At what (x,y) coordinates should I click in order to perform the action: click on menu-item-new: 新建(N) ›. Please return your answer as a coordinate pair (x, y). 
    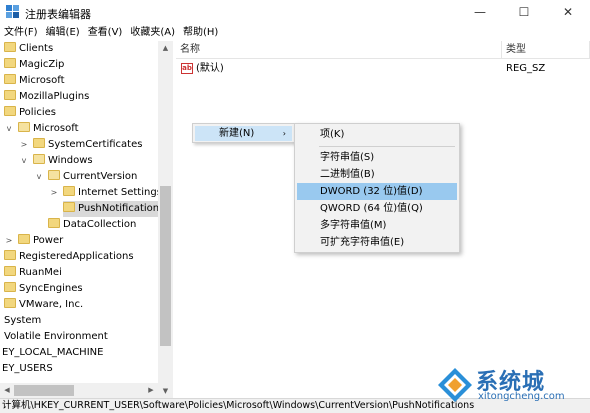
    Looking at the image, I should click on (243, 133).